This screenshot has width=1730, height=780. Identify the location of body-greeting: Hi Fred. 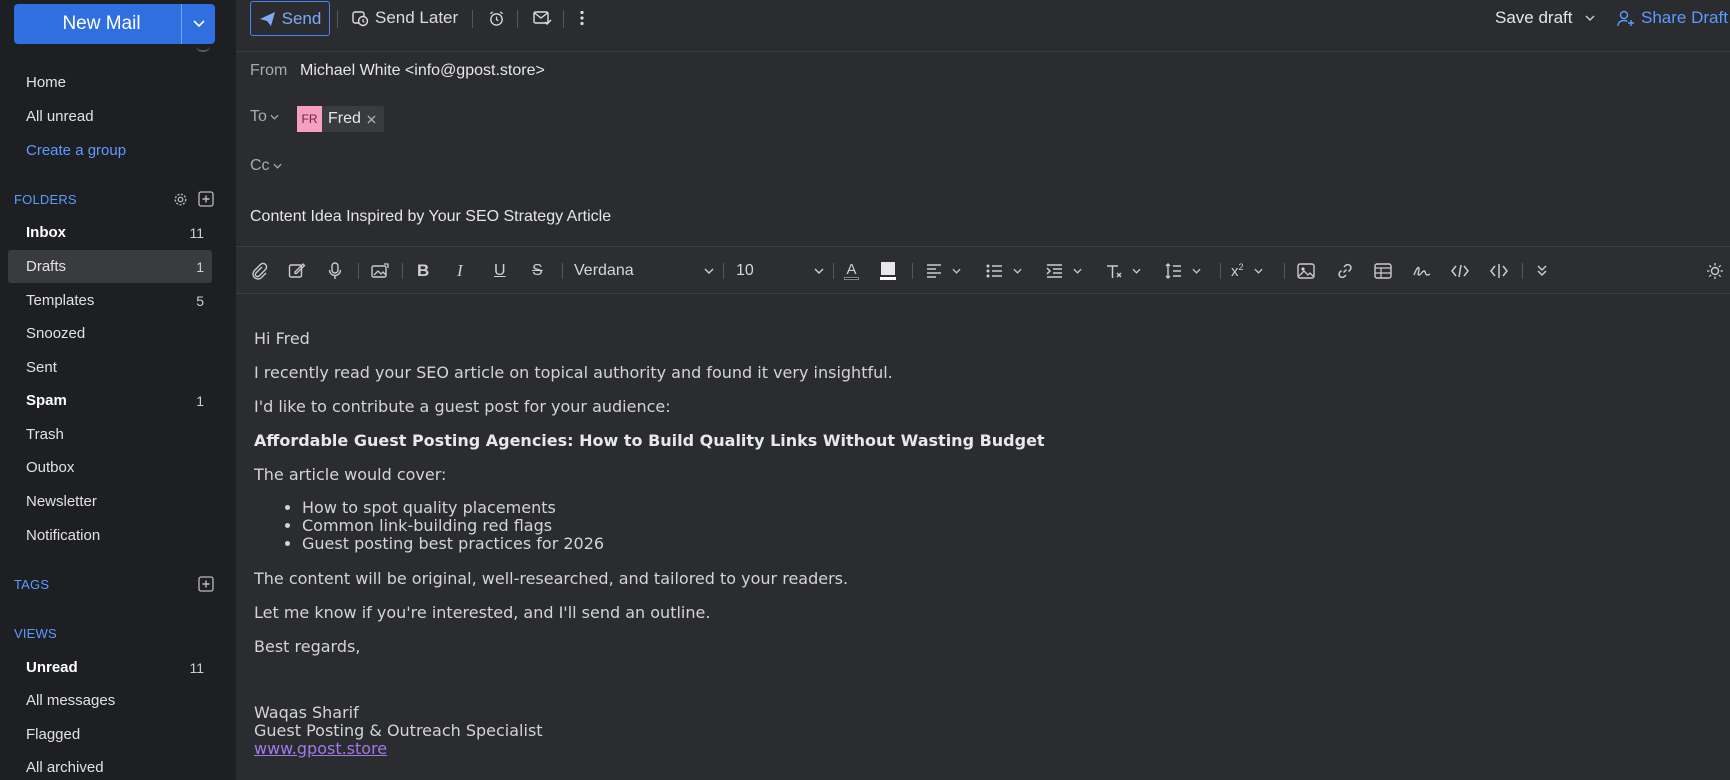
(282, 338).